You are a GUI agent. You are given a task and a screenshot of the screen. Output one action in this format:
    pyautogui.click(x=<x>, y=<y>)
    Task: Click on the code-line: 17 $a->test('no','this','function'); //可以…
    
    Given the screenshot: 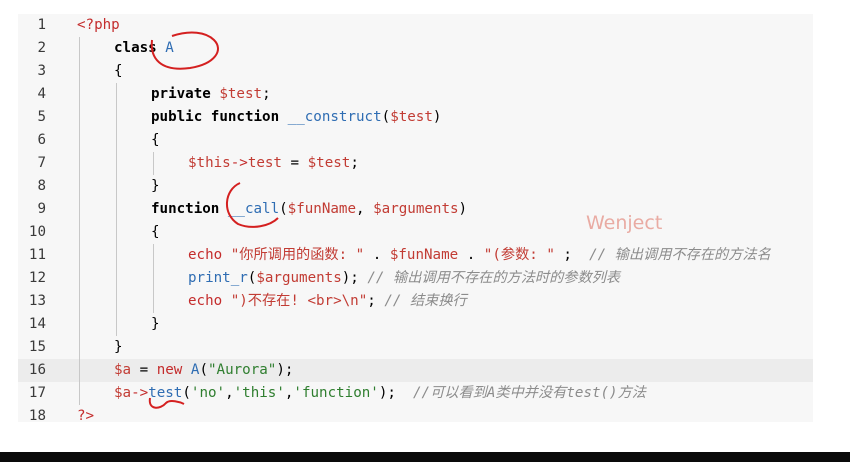 What is the action you would take?
    pyautogui.click(x=415, y=393)
    